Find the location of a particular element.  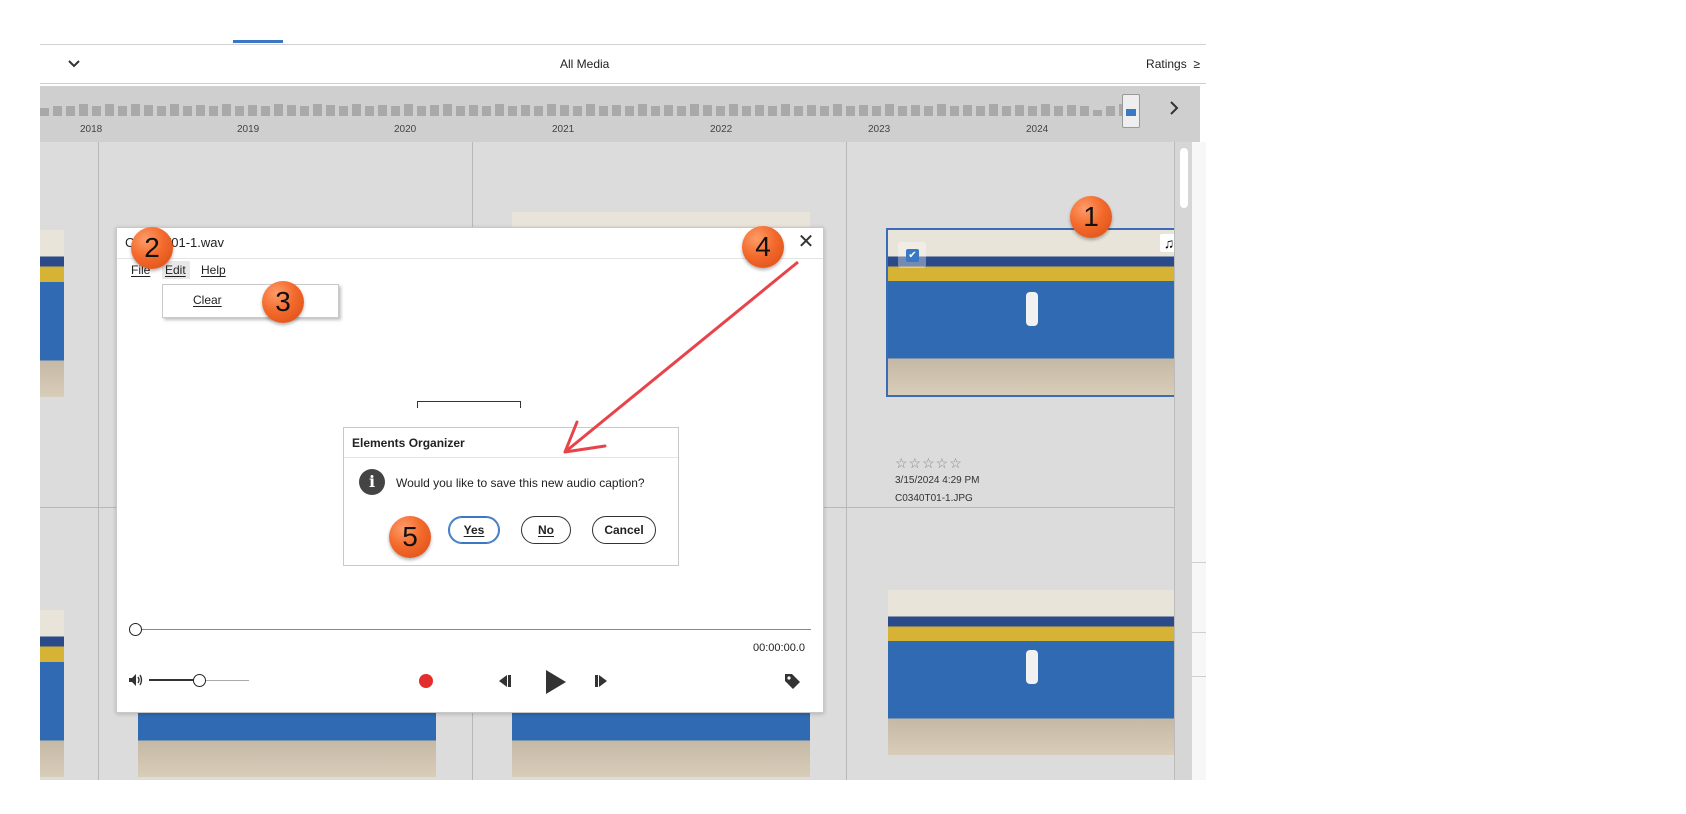

no-button: No is located at coordinates (546, 530).